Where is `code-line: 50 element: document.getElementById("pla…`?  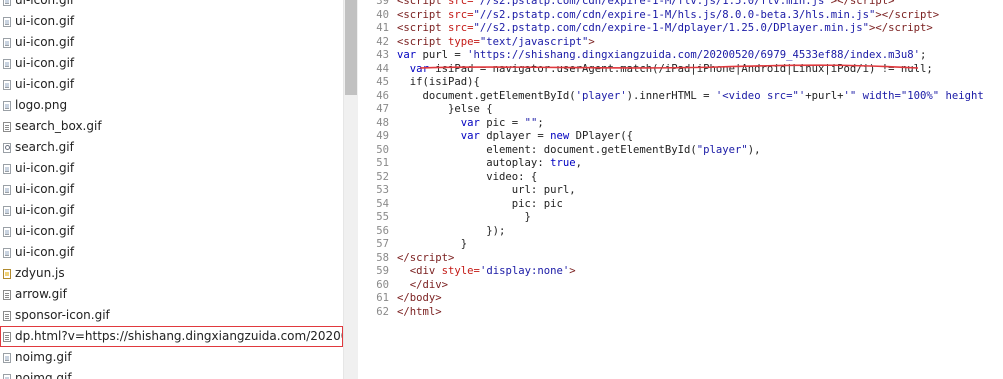 code-line: 50 element: document.getElementById("pla… is located at coordinates (673, 151).